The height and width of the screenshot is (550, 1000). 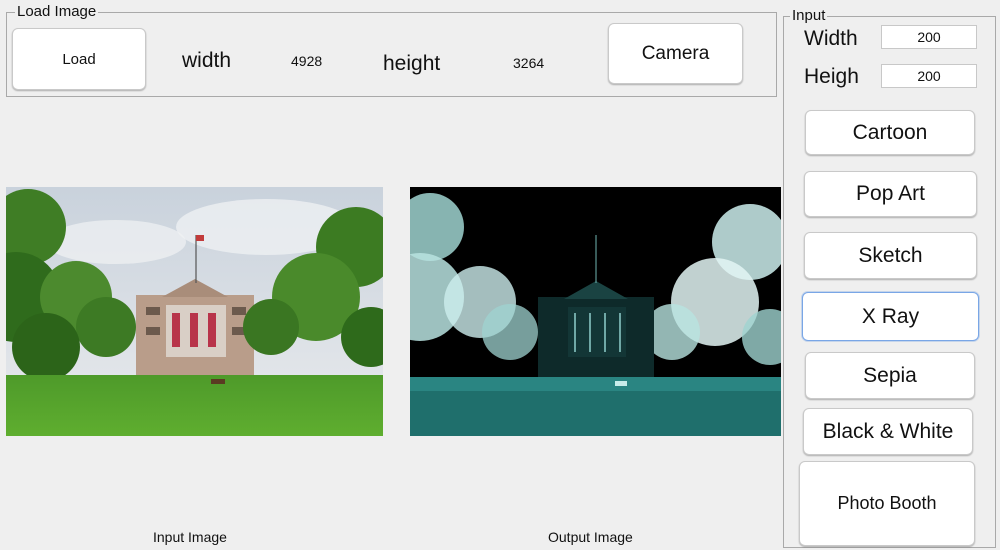 What do you see at coordinates (890, 316) in the screenshot?
I see `xray-button: X Ray` at bounding box center [890, 316].